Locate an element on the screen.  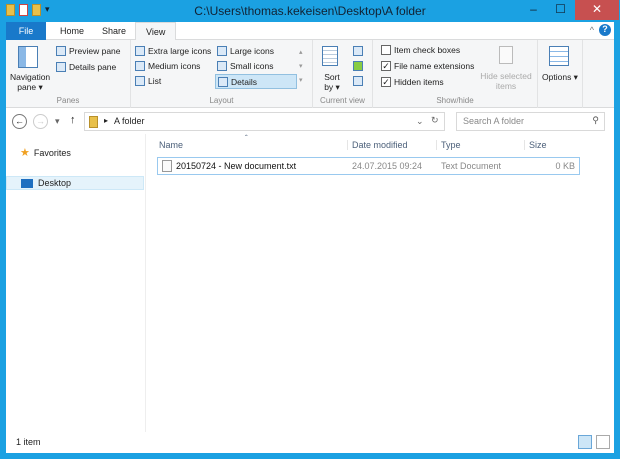
nav-item-favorites: ★ Favorites is located at coordinates (45, 152).